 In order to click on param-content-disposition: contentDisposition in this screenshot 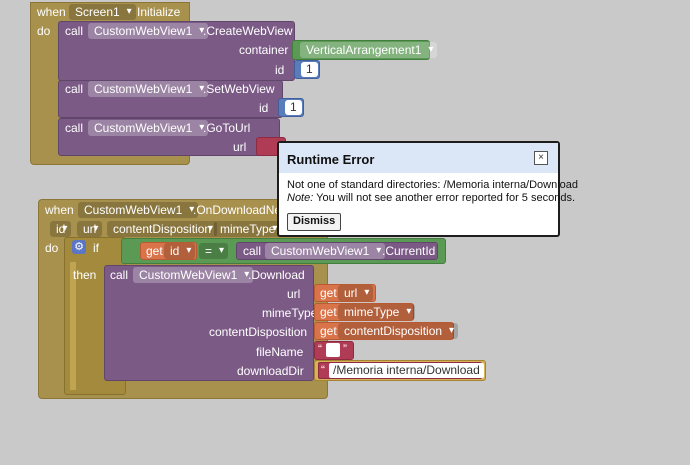, I will do `click(162, 229)`.